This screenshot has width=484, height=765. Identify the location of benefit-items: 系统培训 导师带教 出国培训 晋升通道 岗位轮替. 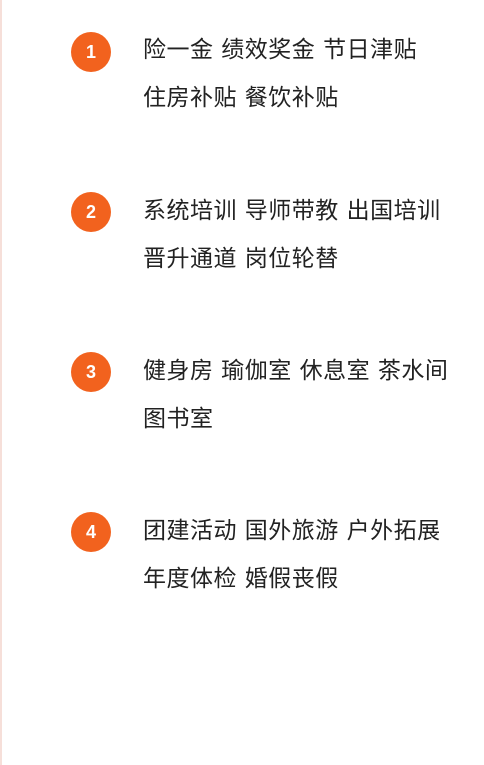
(313, 235).